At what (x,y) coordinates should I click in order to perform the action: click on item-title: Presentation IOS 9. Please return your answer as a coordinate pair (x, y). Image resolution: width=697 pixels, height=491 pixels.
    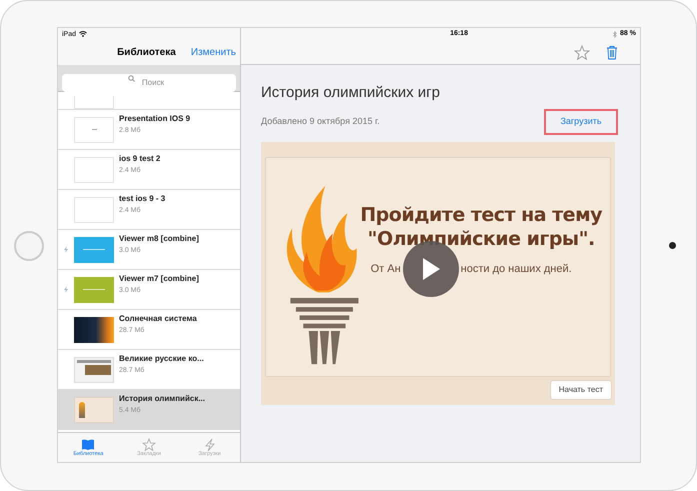
    Looking at the image, I should click on (154, 119).